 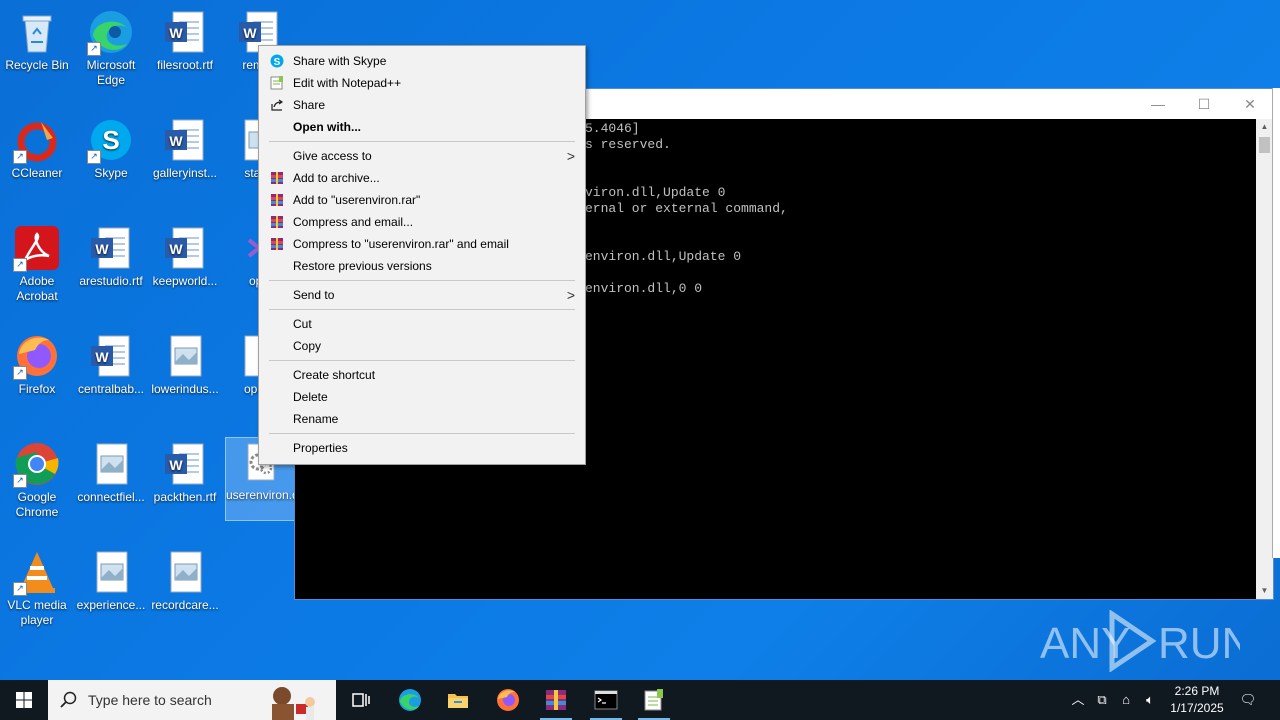 I want to click on icon-label: Skype, so click(x=111, y=173).